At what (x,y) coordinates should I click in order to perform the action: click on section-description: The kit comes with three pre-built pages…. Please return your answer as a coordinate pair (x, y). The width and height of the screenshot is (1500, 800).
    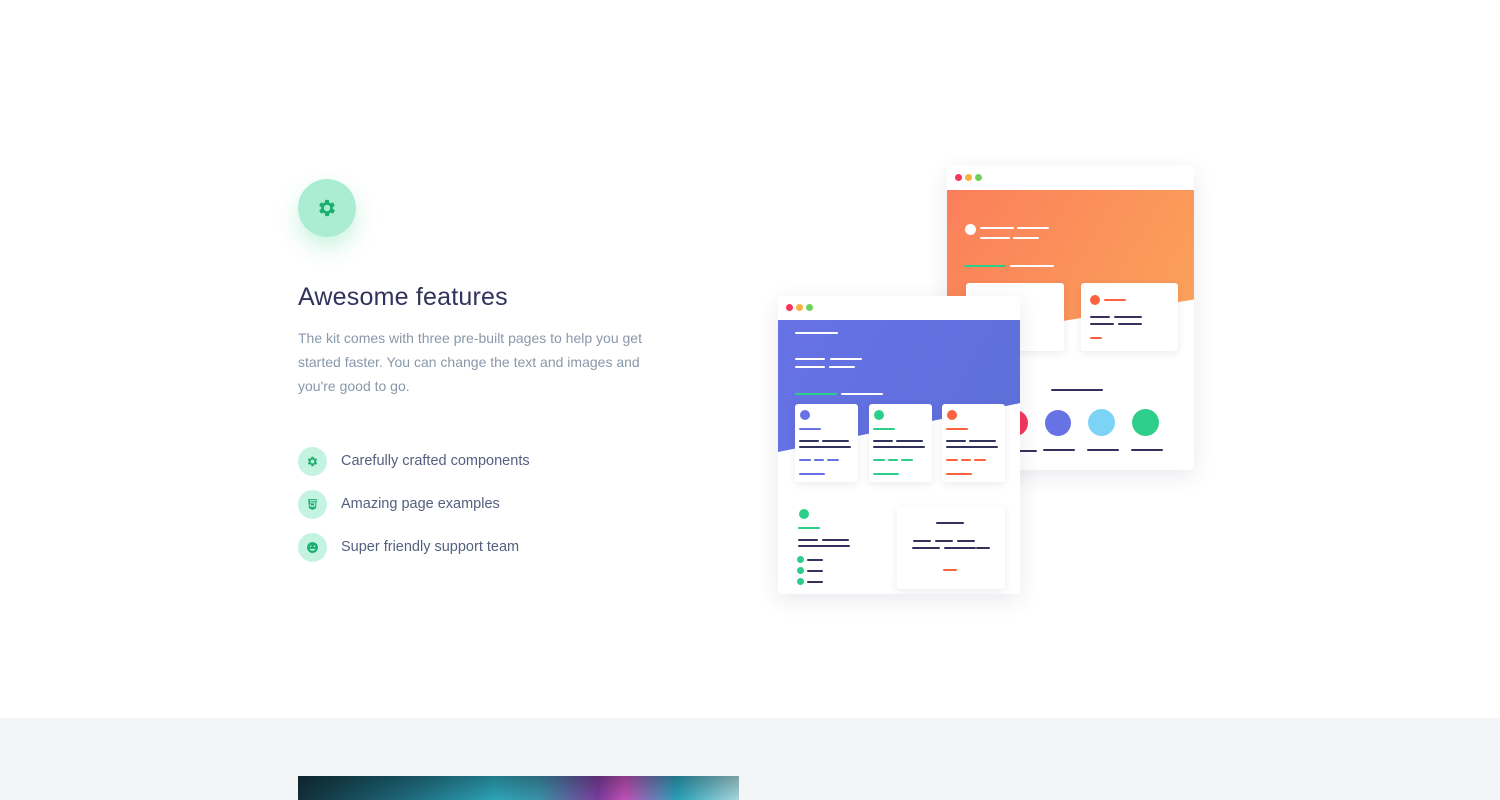
    Looking at the image, I should click on (470, 362).